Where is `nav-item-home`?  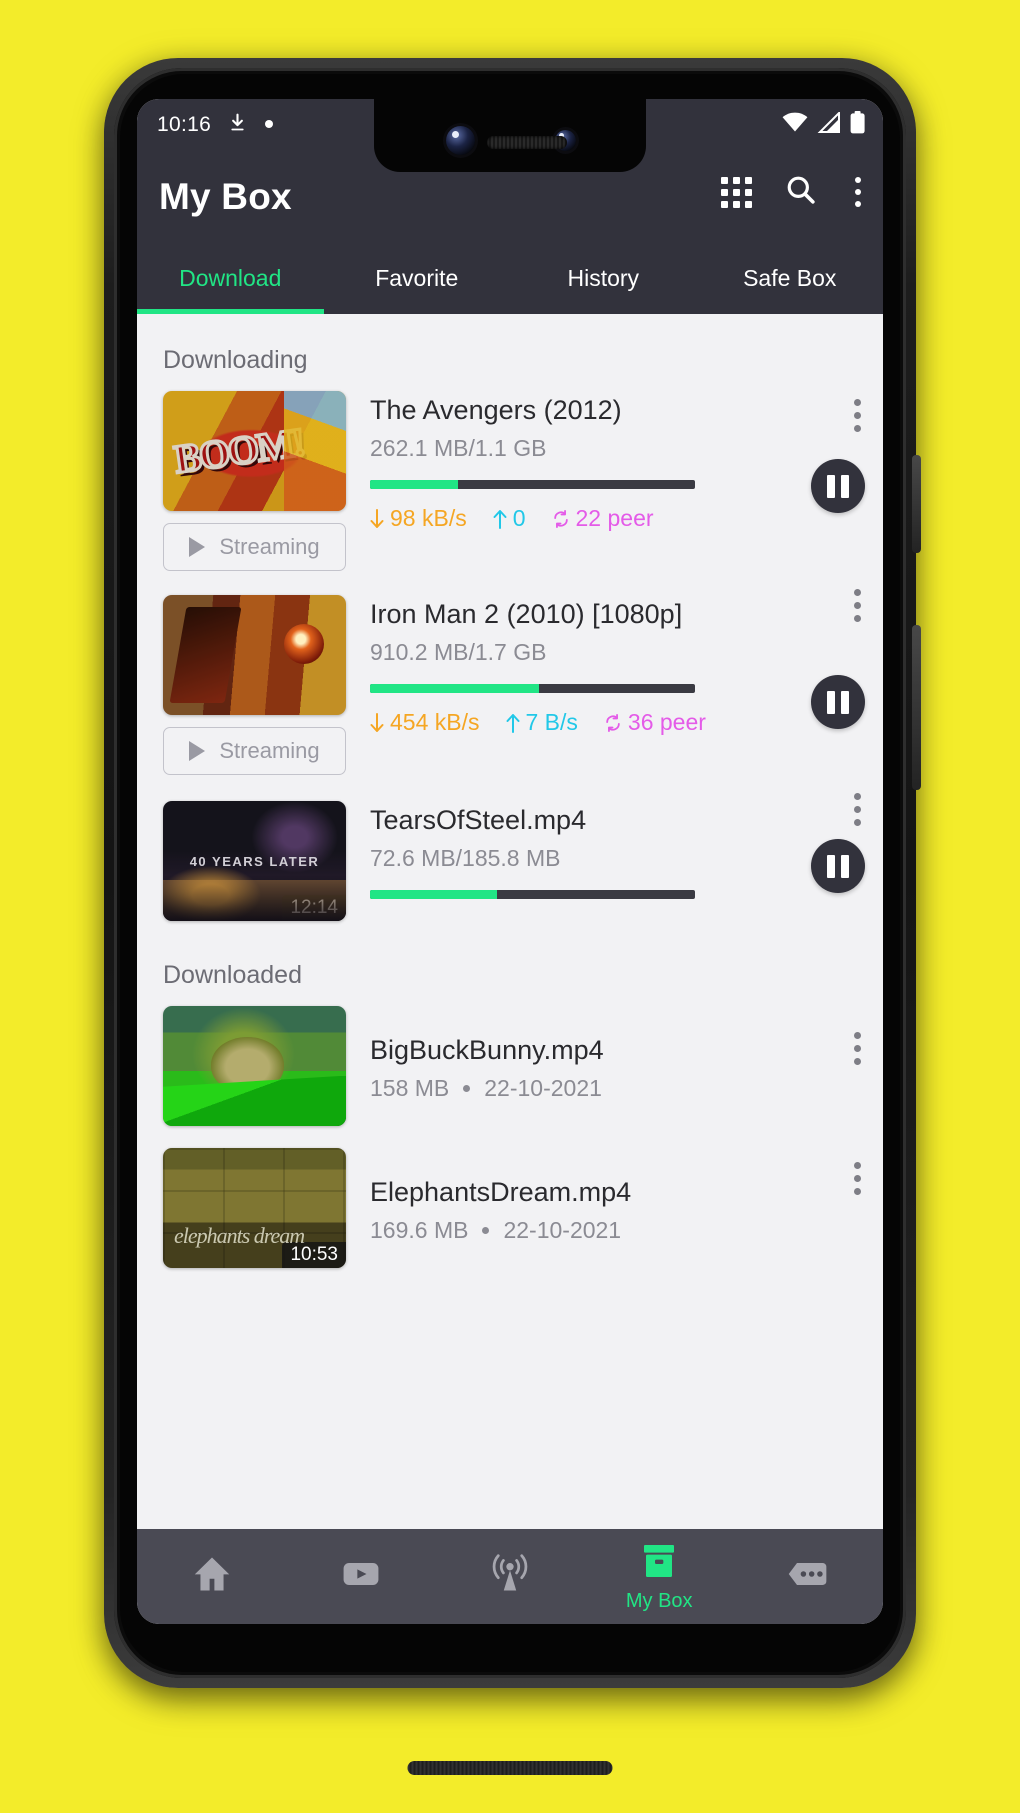
nav-item-home is located at coordinates (211, 1576).